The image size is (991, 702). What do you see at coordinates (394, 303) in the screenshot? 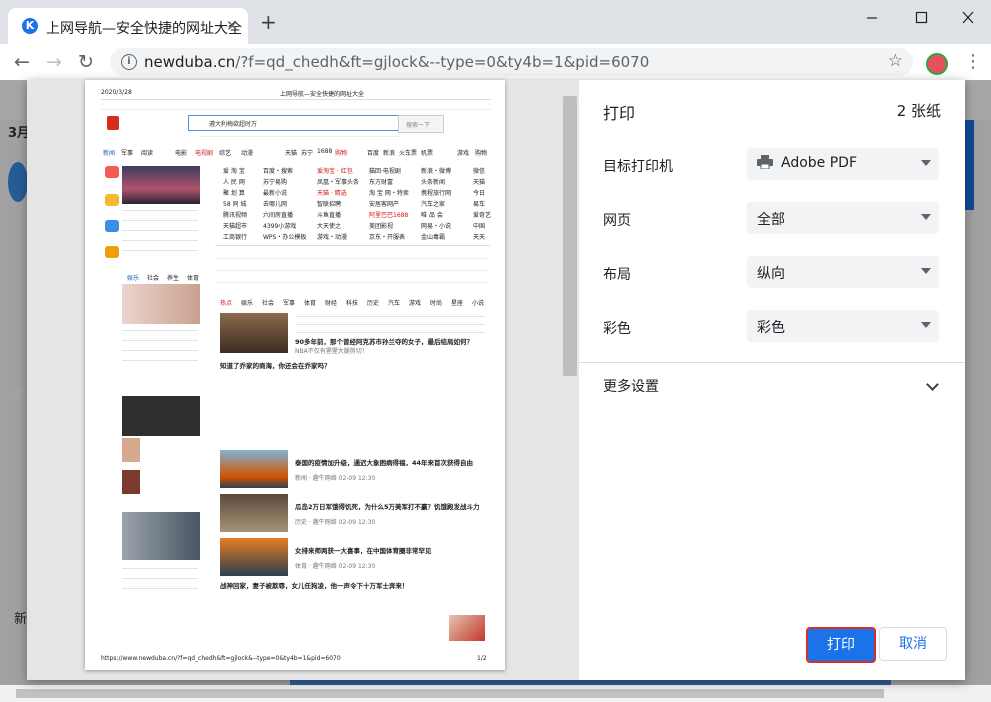
I see `preview-category-tab: 汽车` at bounding box center [394, 303].